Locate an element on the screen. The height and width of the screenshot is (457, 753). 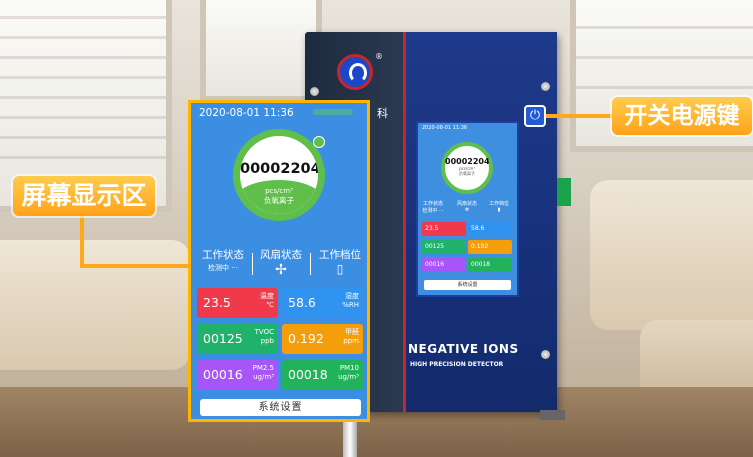
fan-status: 风扇状态 ✢ is located at coordinates (281, 262).